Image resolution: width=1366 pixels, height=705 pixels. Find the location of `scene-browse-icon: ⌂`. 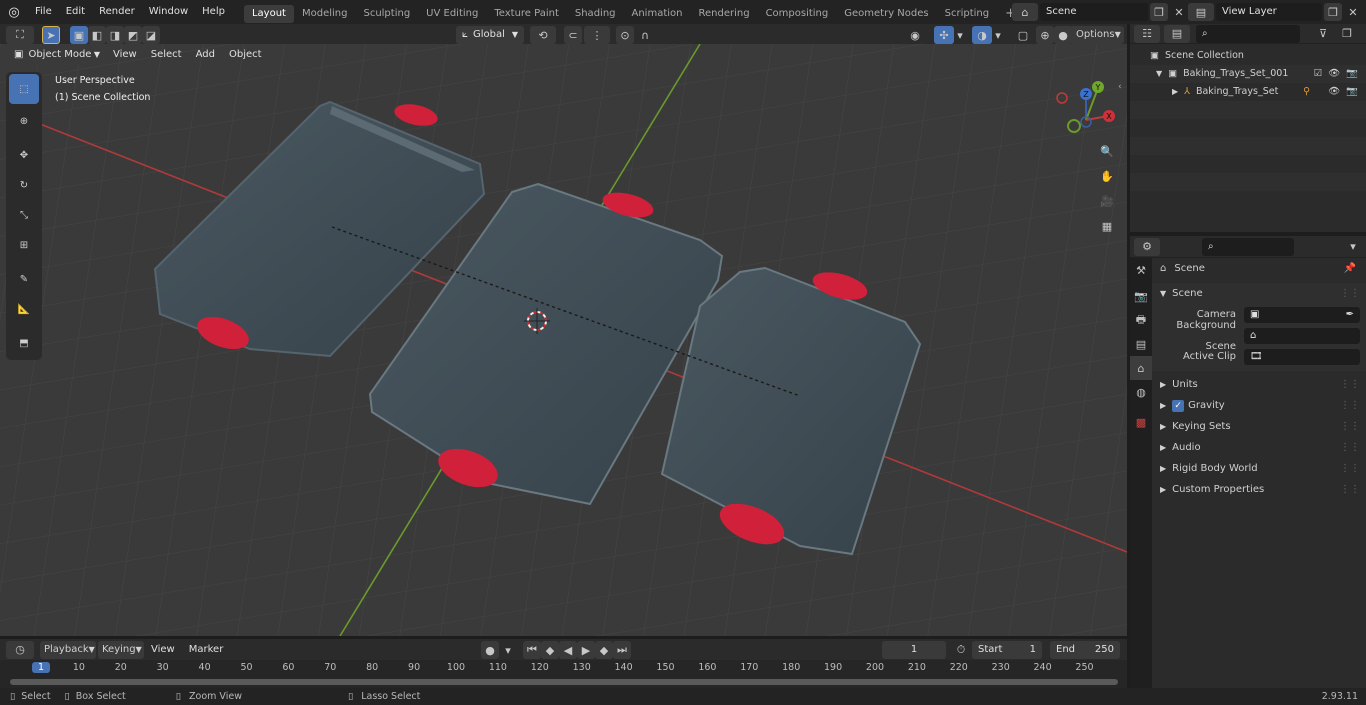

scene-browse-icon: ⌂ is located at coordinates (1025, 12).